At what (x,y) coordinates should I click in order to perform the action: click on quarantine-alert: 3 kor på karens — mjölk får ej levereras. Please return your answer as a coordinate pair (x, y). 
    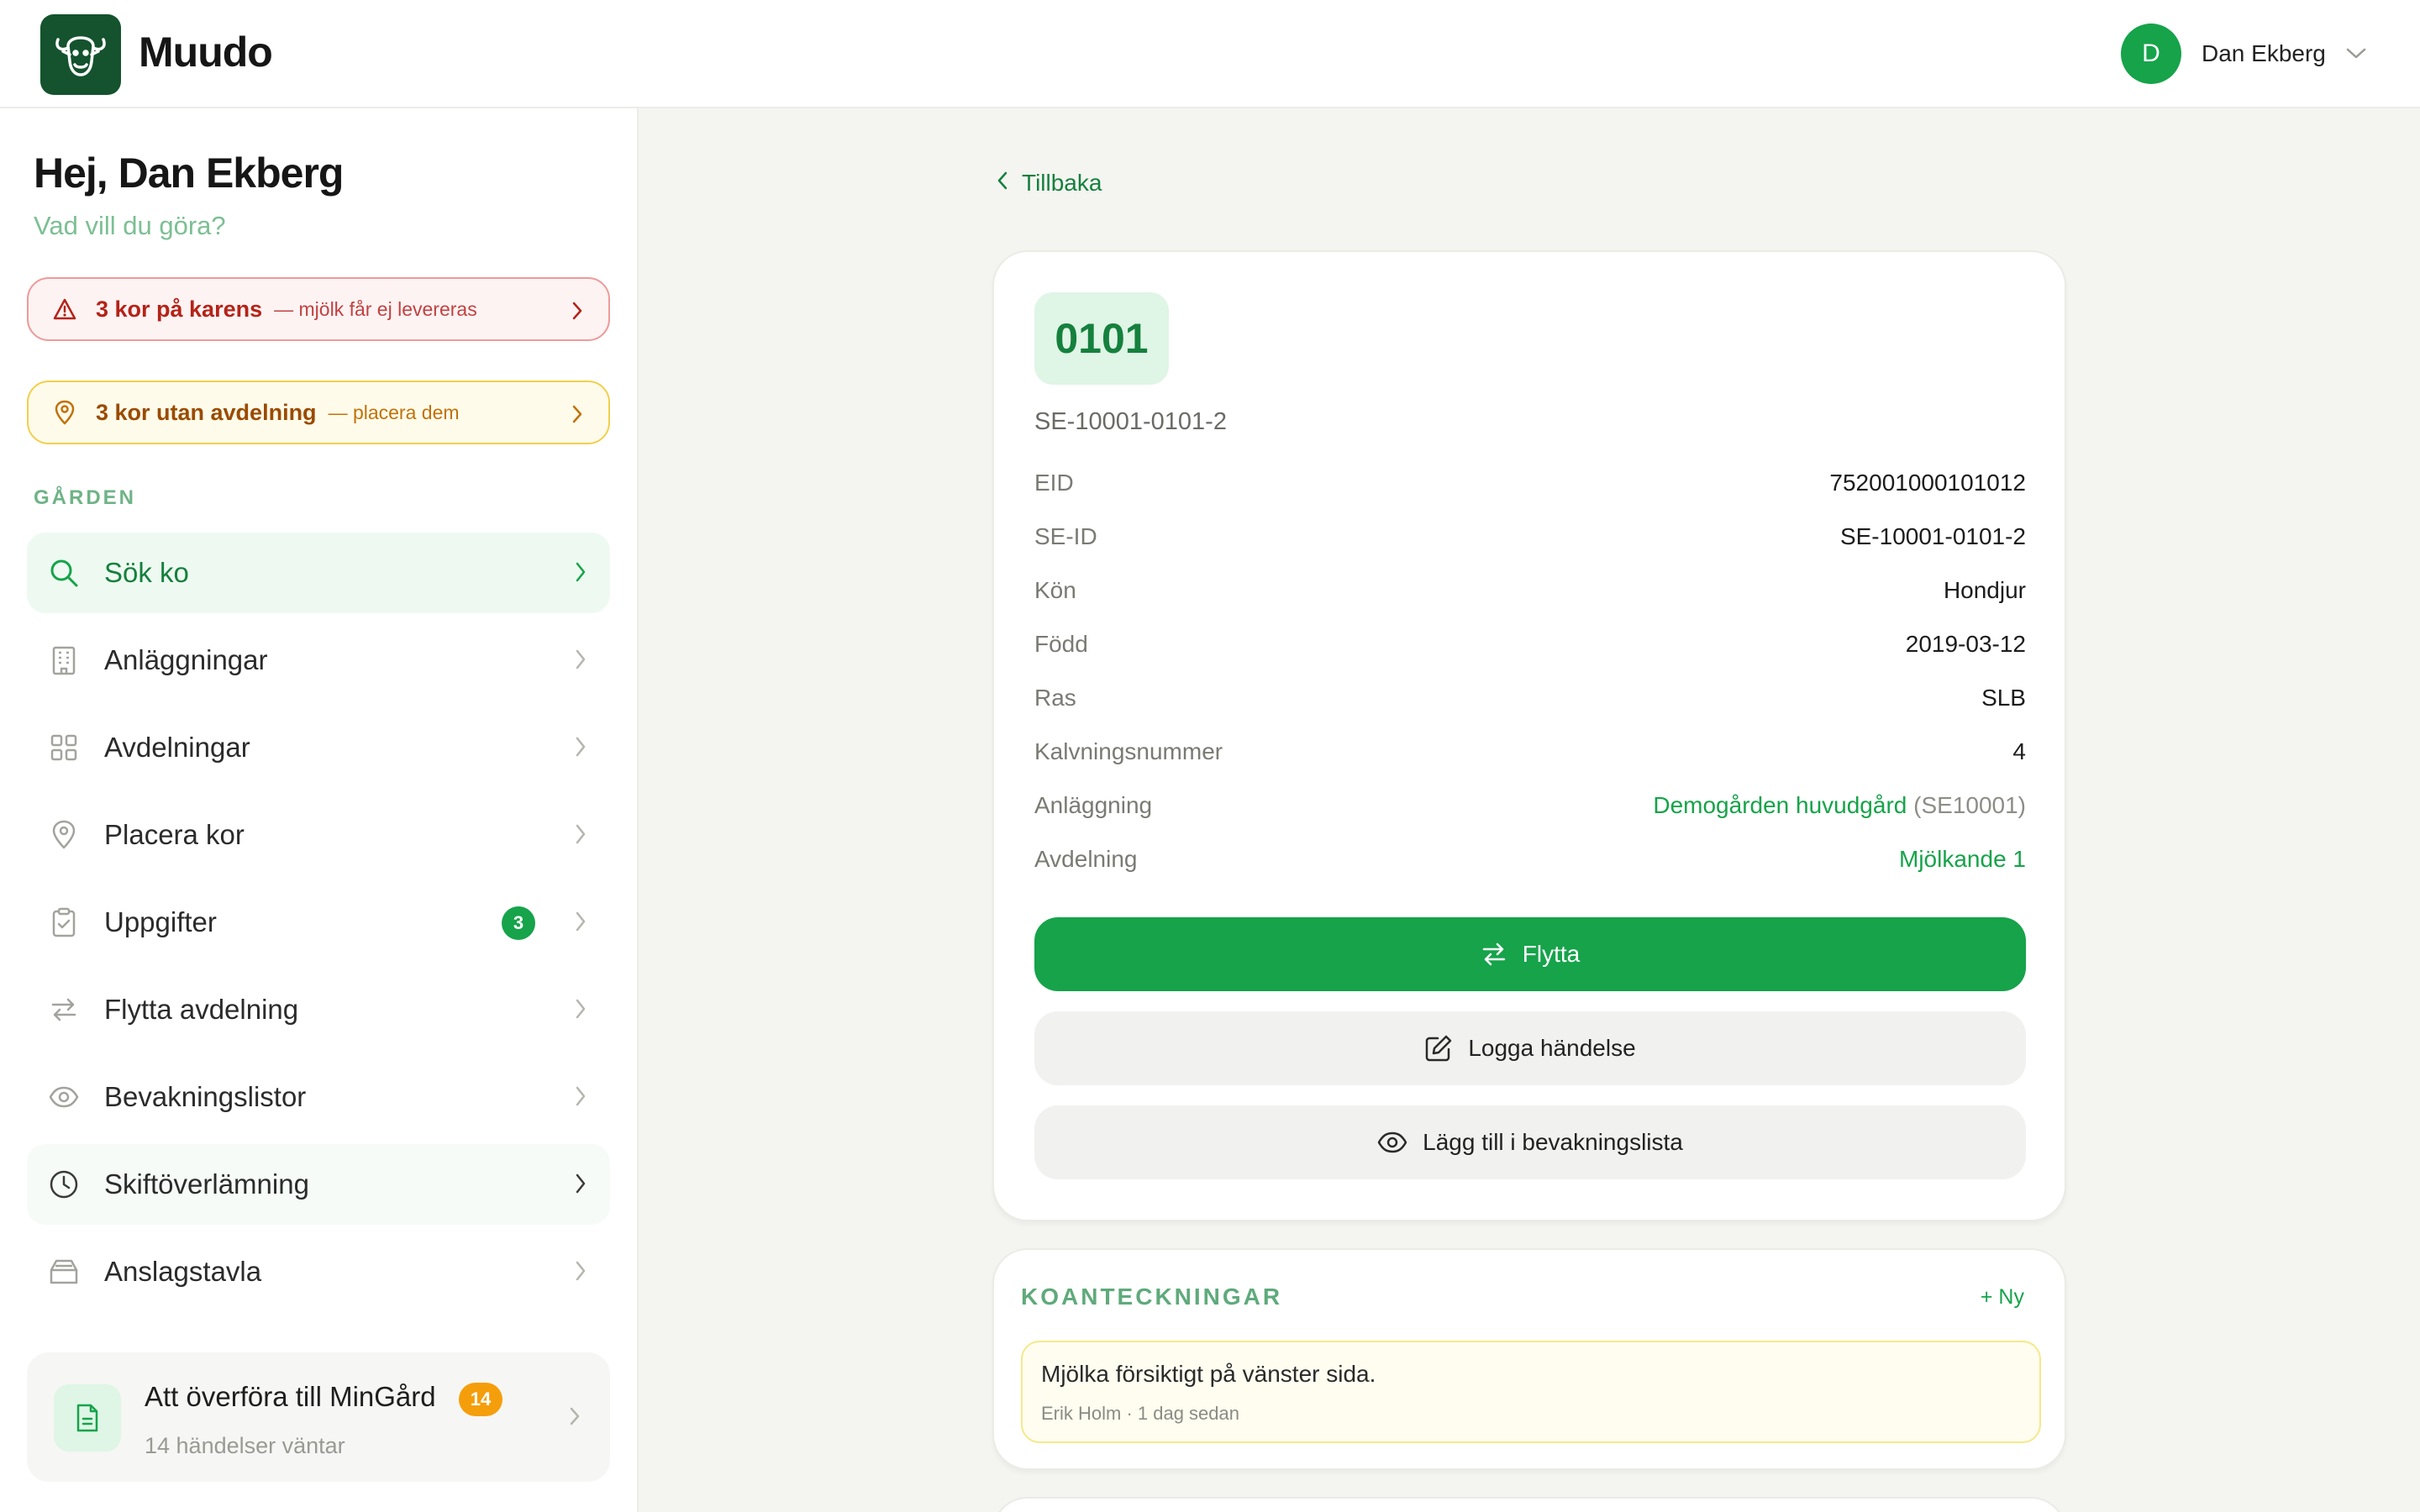
    Looking at the image, I should click on (318, 309).